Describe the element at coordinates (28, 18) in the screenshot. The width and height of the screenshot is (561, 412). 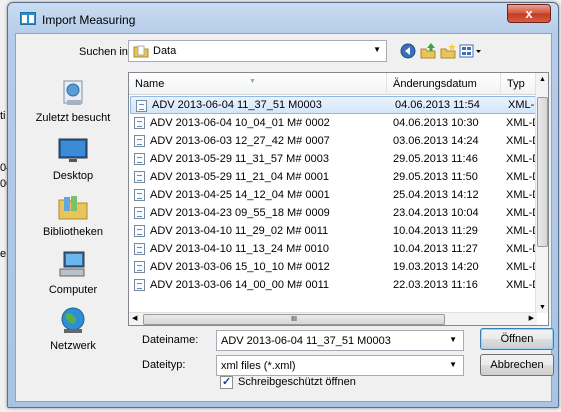
I see `app-icon` at that location.